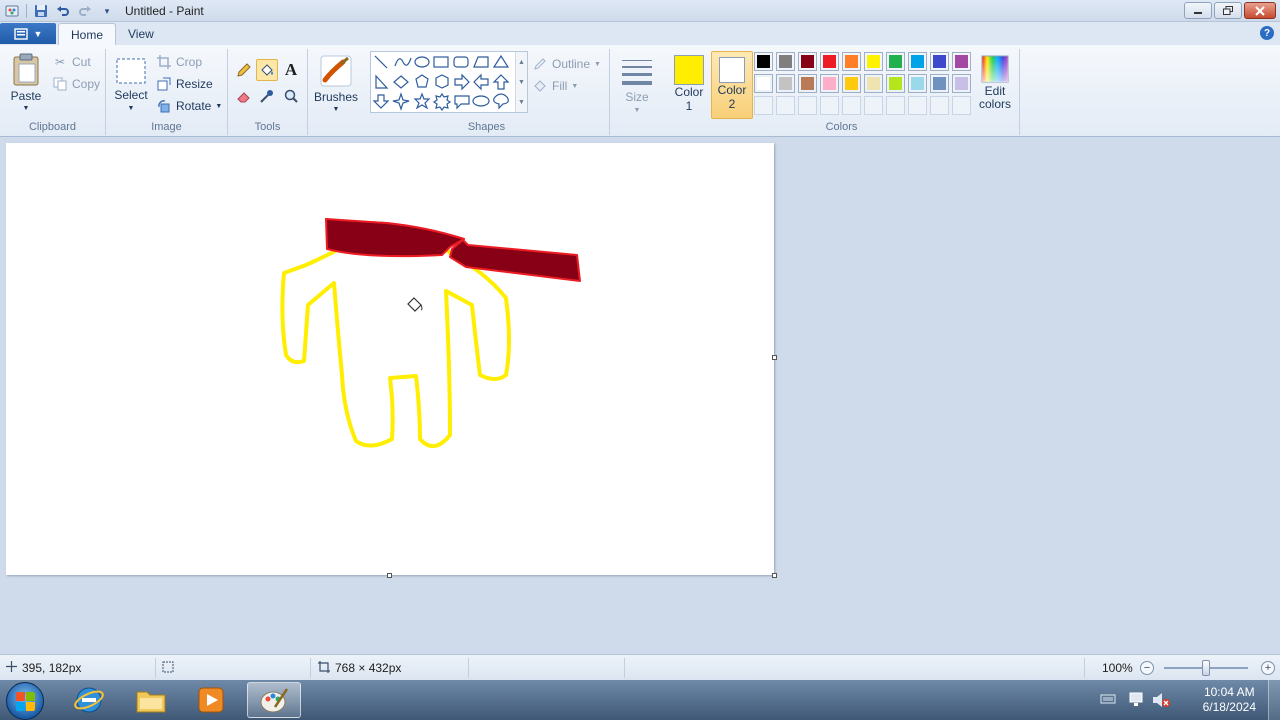  I want to click on shapes-scrollbar: ▲ ▼ ▼, so click(521, 82).